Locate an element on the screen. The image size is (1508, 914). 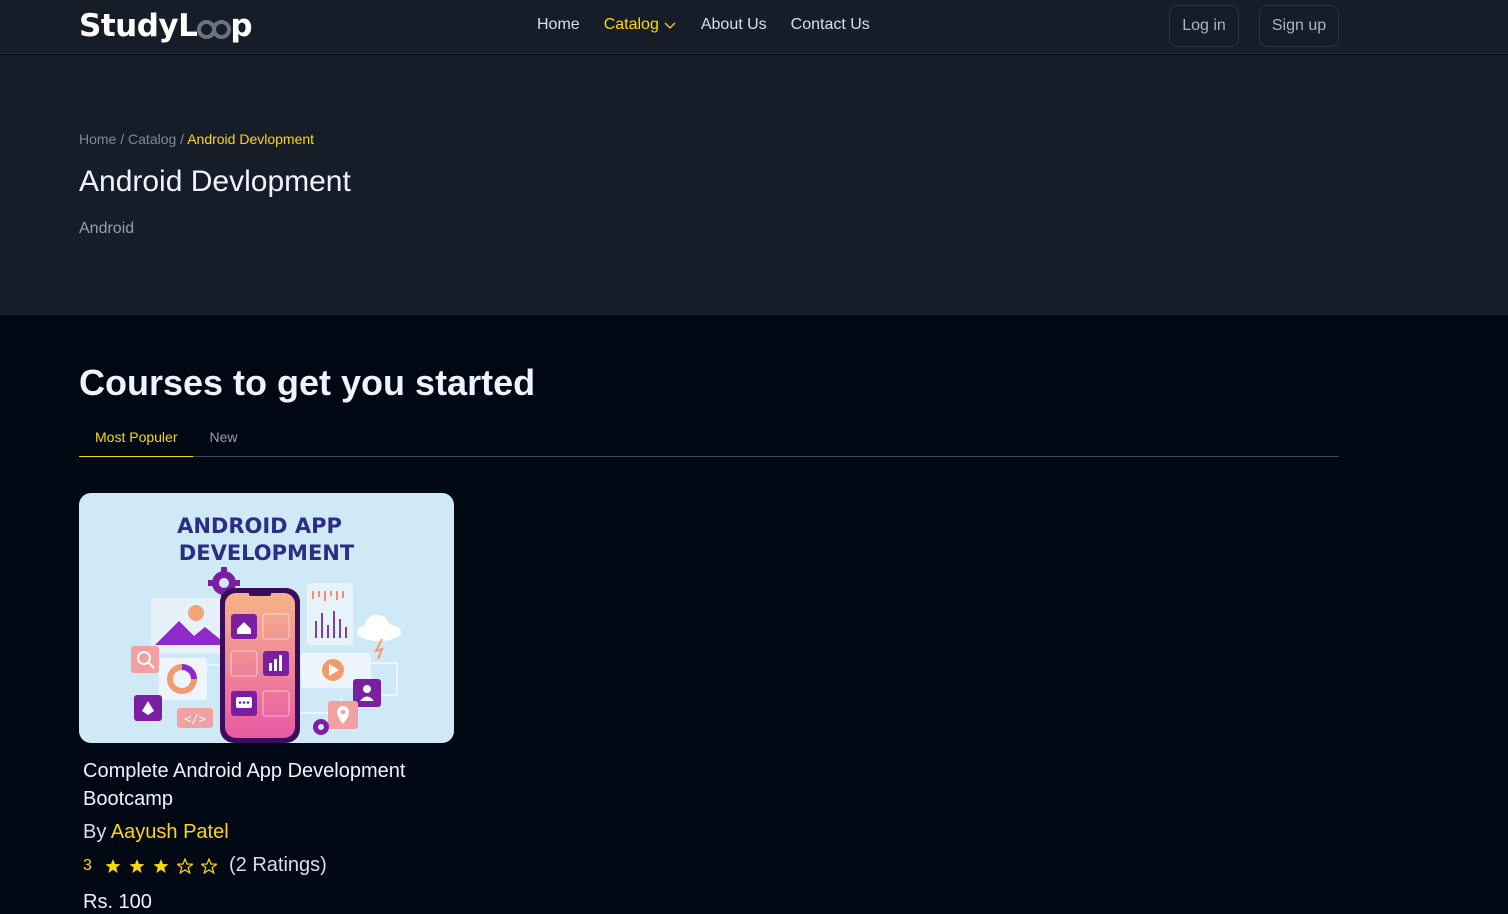
breadcrumb: Home / Catalog / Android Devlopment is located at coordinates (196, 139).